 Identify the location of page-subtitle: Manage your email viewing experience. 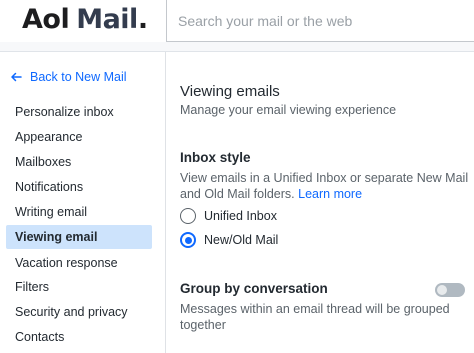
(288, 110).